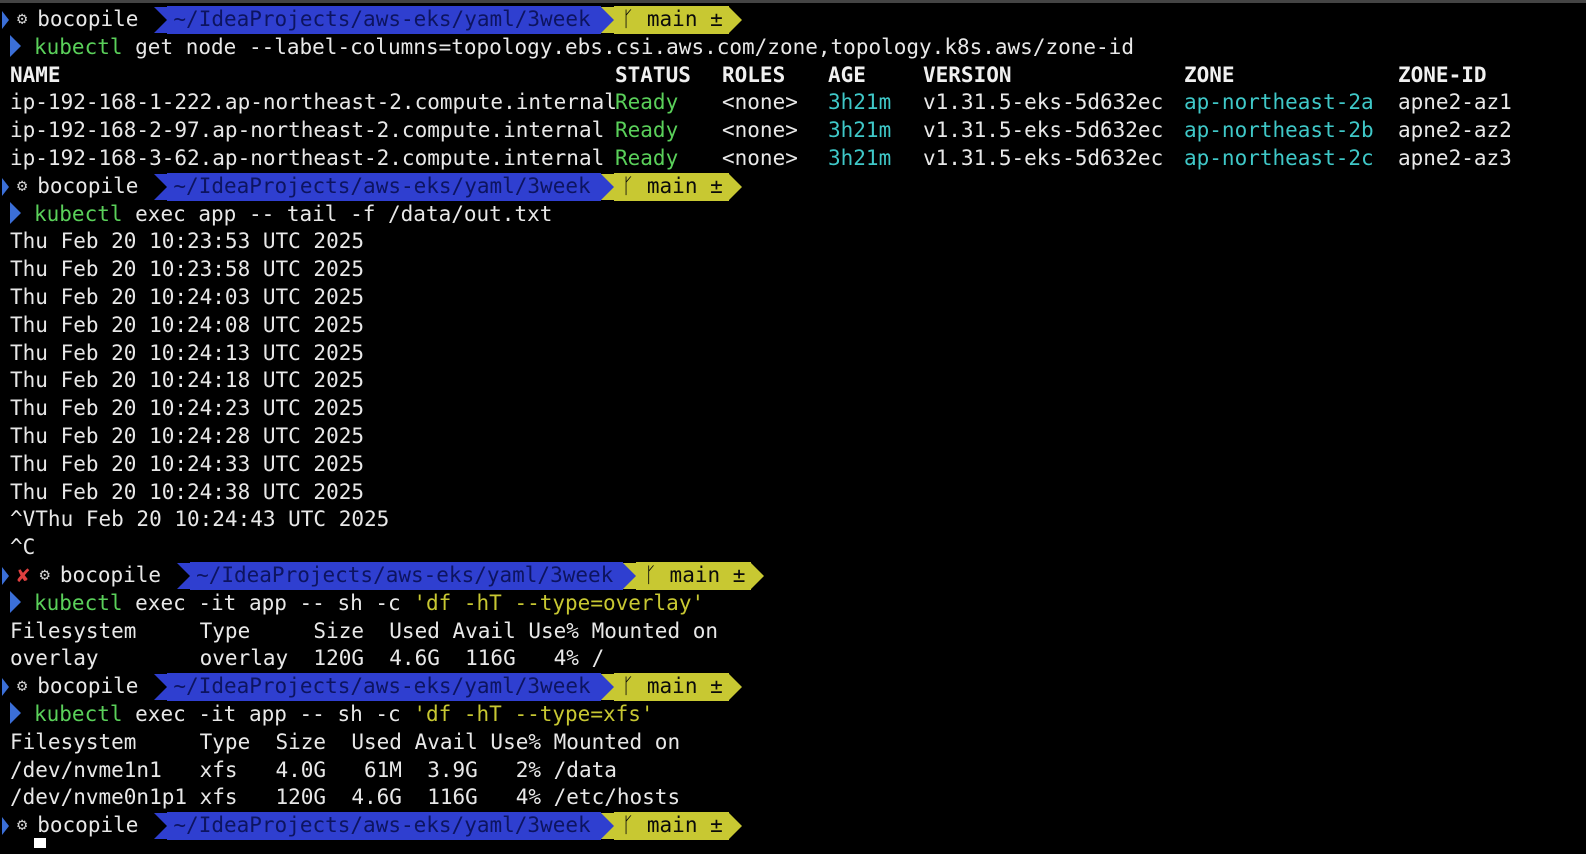 This screenshot has height=854, width=1586. What do you see at coordinates (847, 74) in the screenshot?
I see `column-header: AGE` at bounding box center [847, 74].